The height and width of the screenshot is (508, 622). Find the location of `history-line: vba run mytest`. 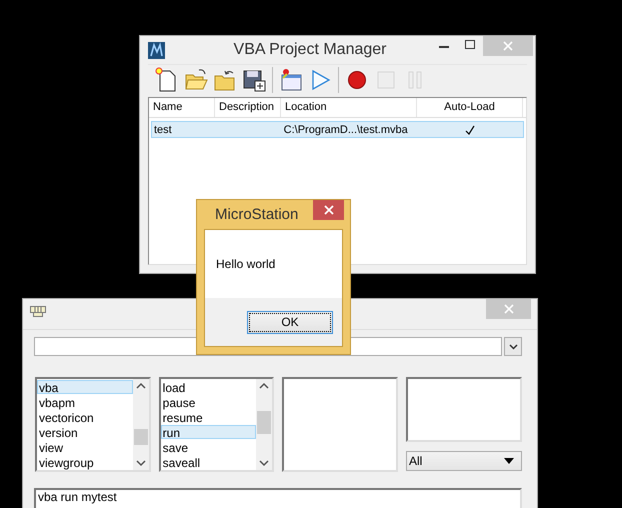

history-line: vba run mytest is located at coordinates (278, 497).